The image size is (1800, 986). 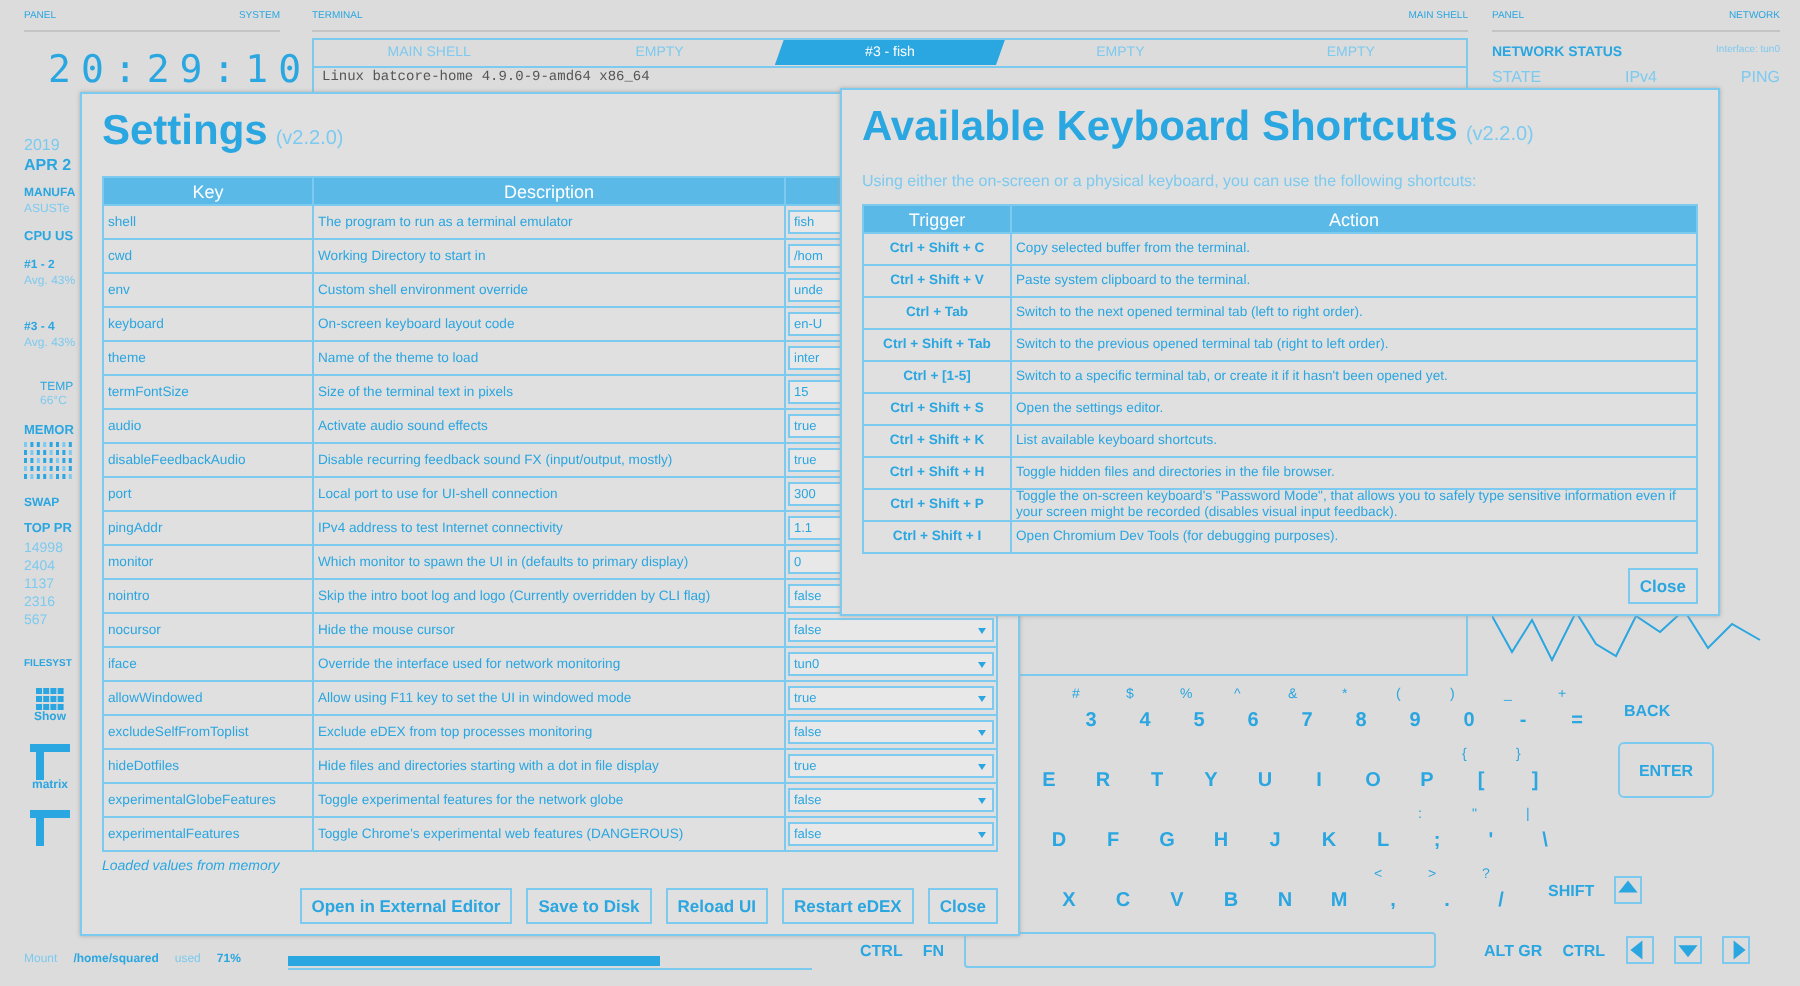 I want to click on keyboard-key: E, so click(x=1049, y=781).